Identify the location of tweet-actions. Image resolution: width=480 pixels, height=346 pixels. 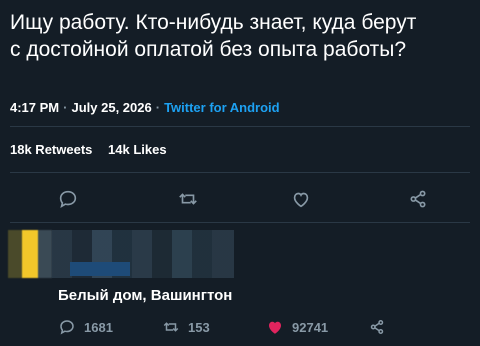
(240, 199).